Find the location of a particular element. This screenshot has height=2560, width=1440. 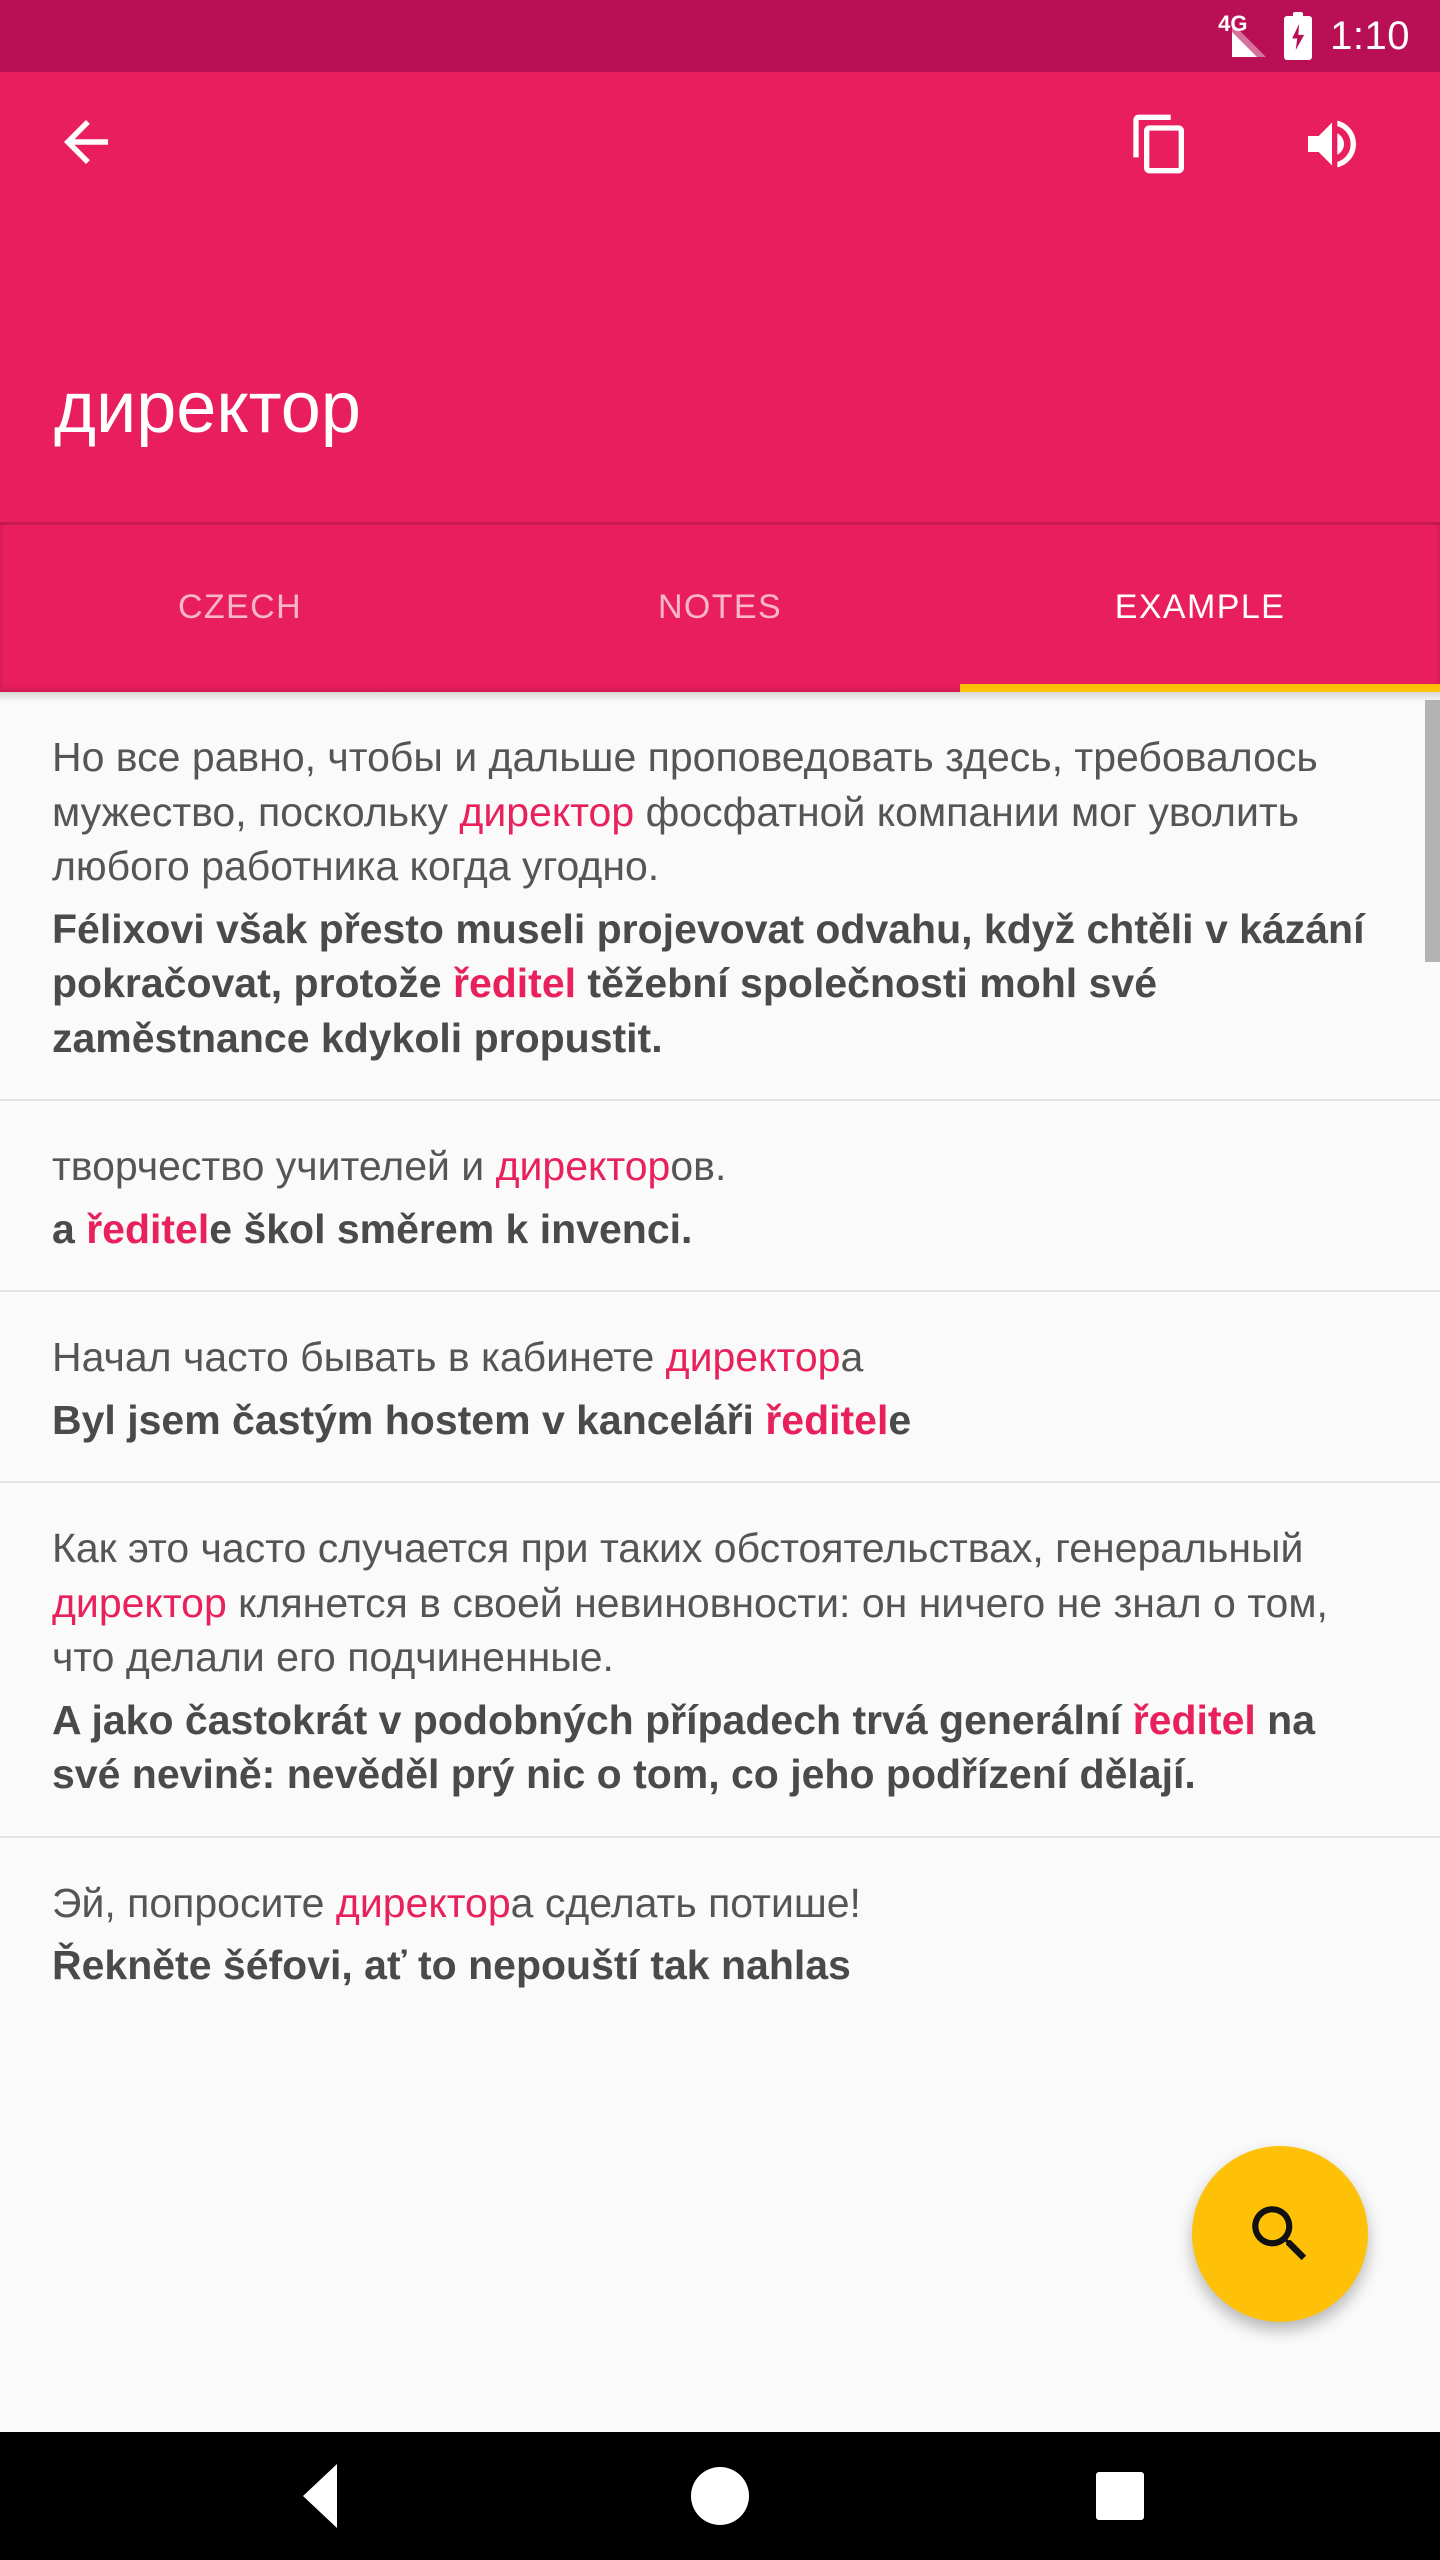

search-fab-button is located at coordinates (1280, 2234).